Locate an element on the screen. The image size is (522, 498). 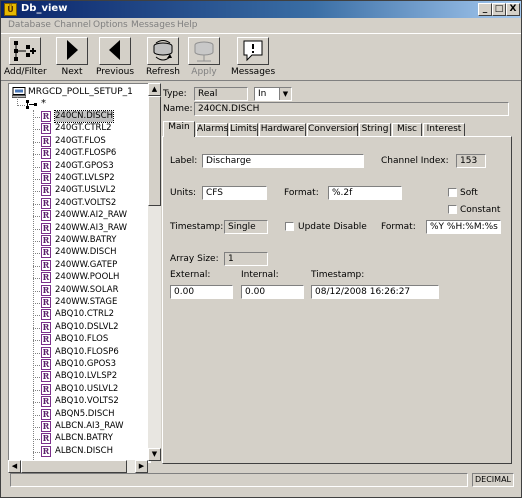
next-button: Next is located at coordinates (72, 57).